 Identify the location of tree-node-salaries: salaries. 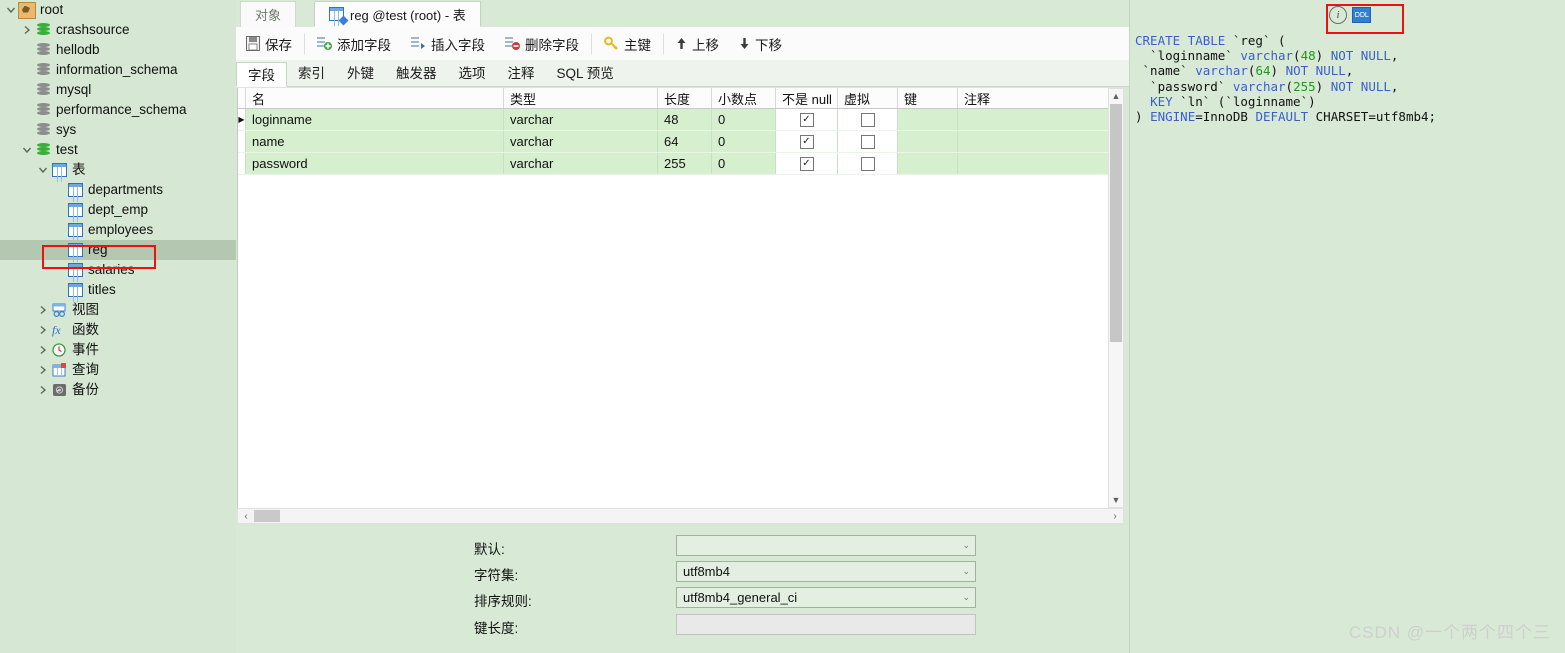
(118, 270).